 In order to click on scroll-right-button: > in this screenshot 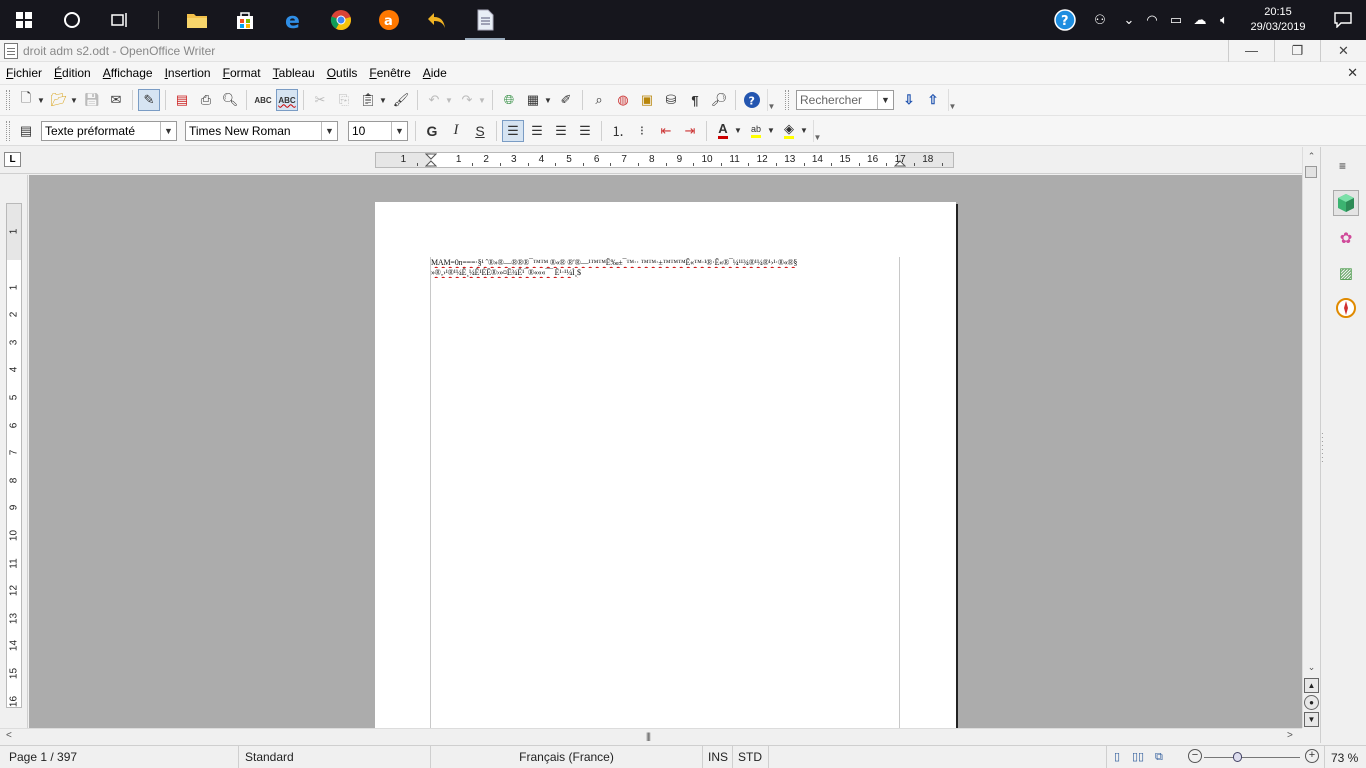, I will do `click(1290, 735)`.